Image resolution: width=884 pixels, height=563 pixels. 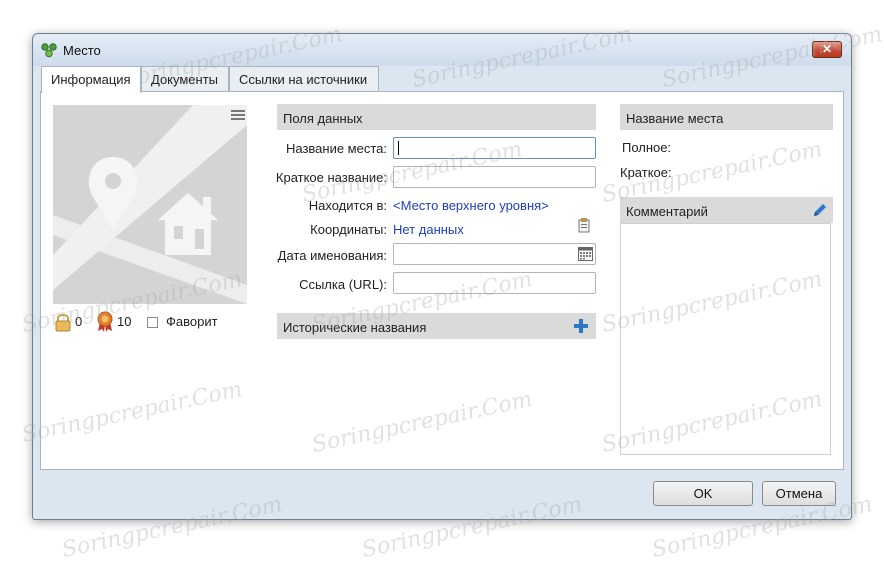 What do you see at coordinates (442, 50) in the screenshot?
I see `title-bar: Место ✕` at bounding box center [442, 50].